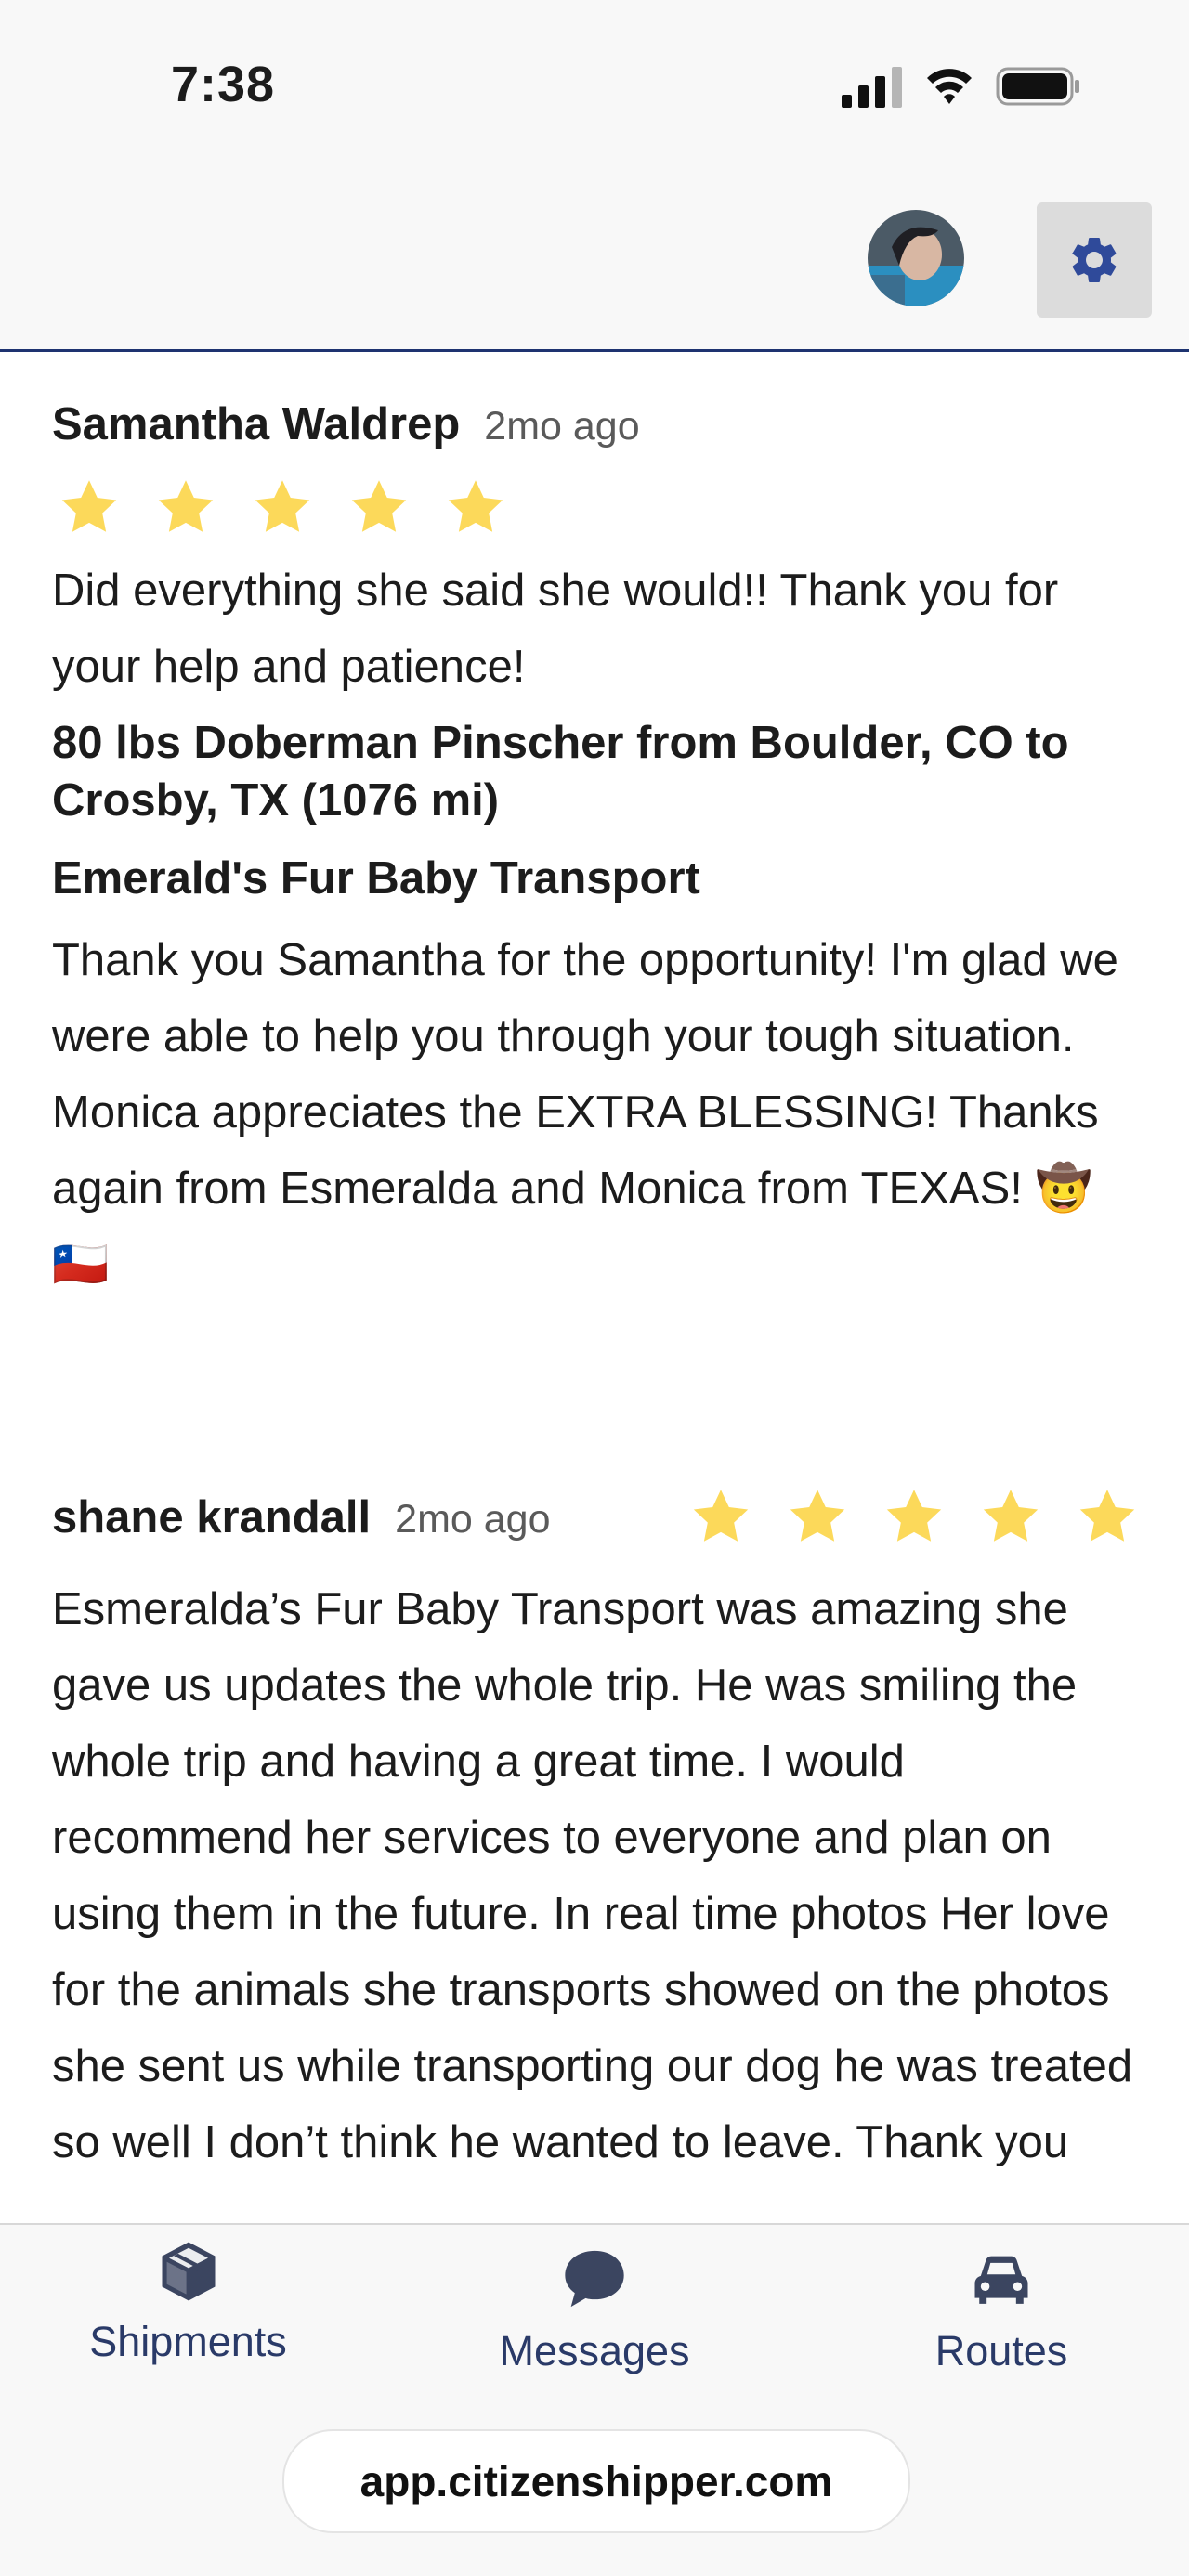 The width and height of the screenshot is (1189, 2576). Describe the element at coordinates (594, 88) in the screenshot. I see `status-bar: 7:38` at that location.